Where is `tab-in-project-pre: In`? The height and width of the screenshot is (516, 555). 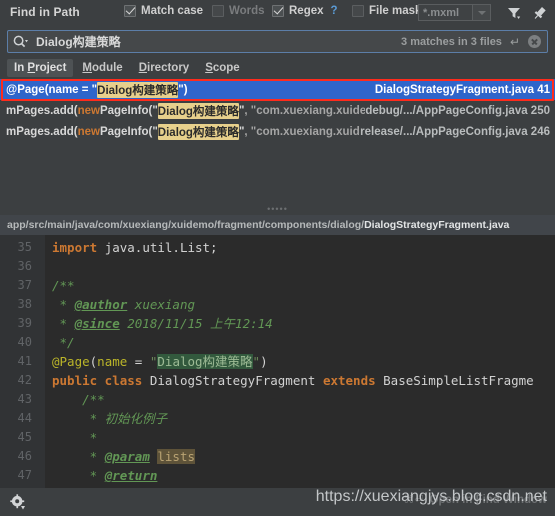 tab-in-project-pre: In is located at coordinates (21, 68).